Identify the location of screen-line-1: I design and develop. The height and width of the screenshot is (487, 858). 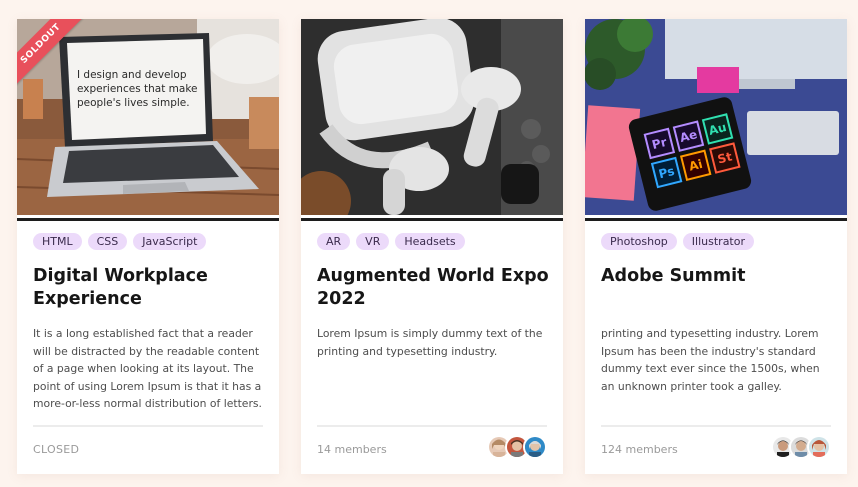
(132, 75).